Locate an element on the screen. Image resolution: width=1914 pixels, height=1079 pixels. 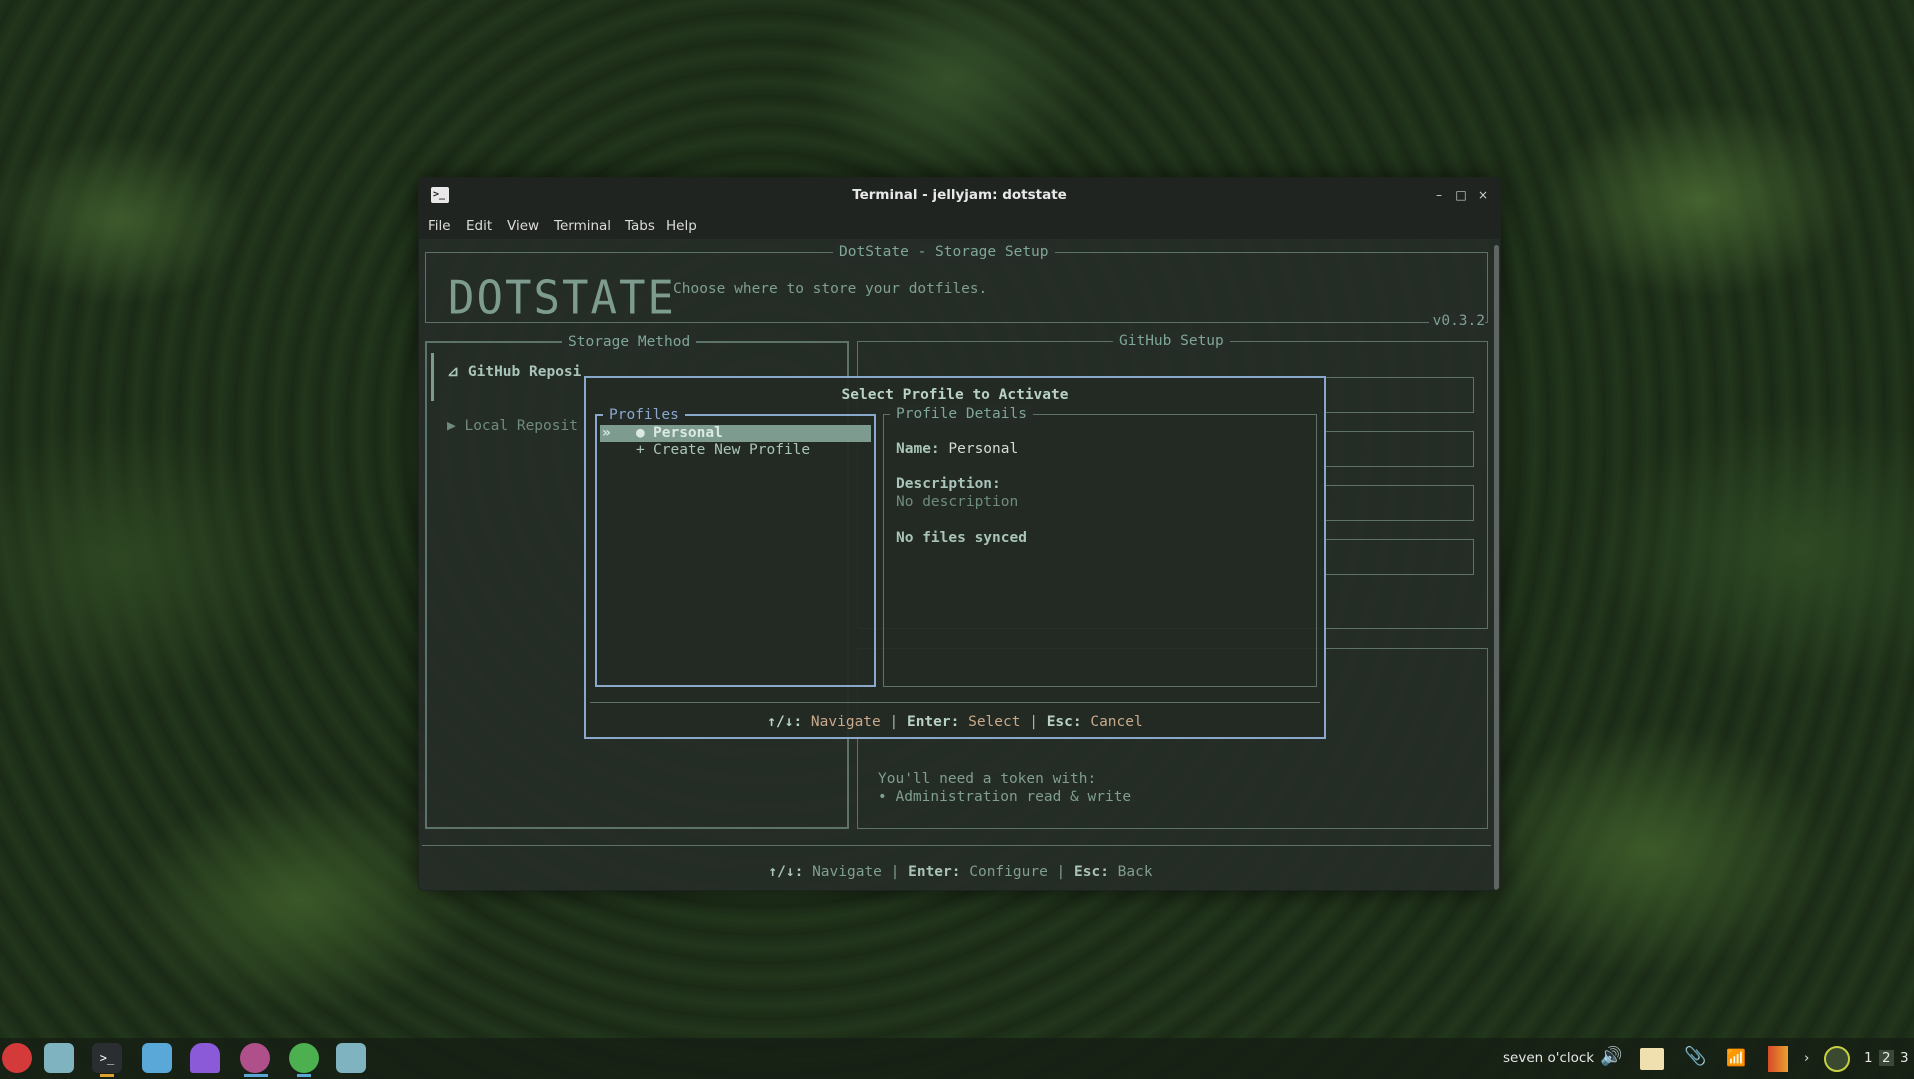
text-editor-icon is located at coordinates (157, 1058).